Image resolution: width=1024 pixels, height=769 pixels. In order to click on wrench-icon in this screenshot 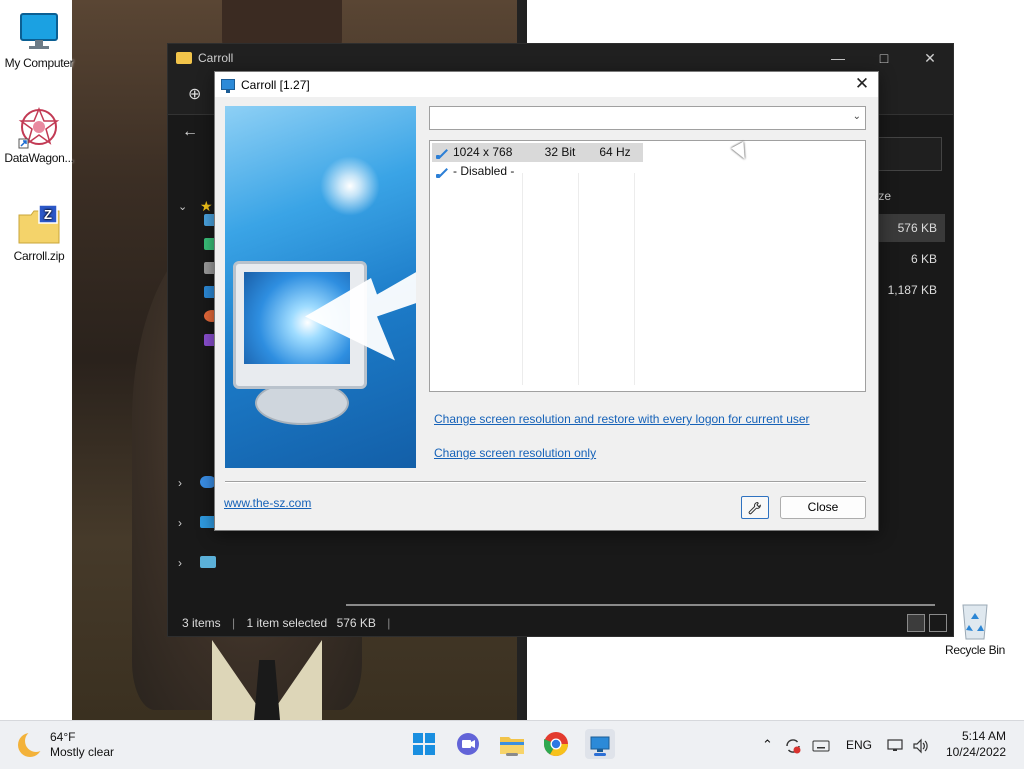, I will do `click(754, 508)`.